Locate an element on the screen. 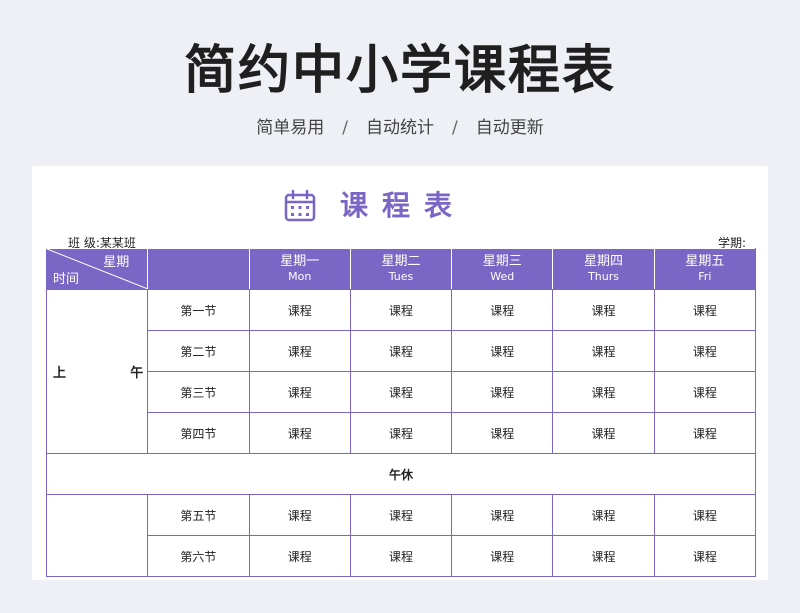 This screenshot has height=613, width=800. subtitle-item: 自动统计 is located at coordinates (400, 128).